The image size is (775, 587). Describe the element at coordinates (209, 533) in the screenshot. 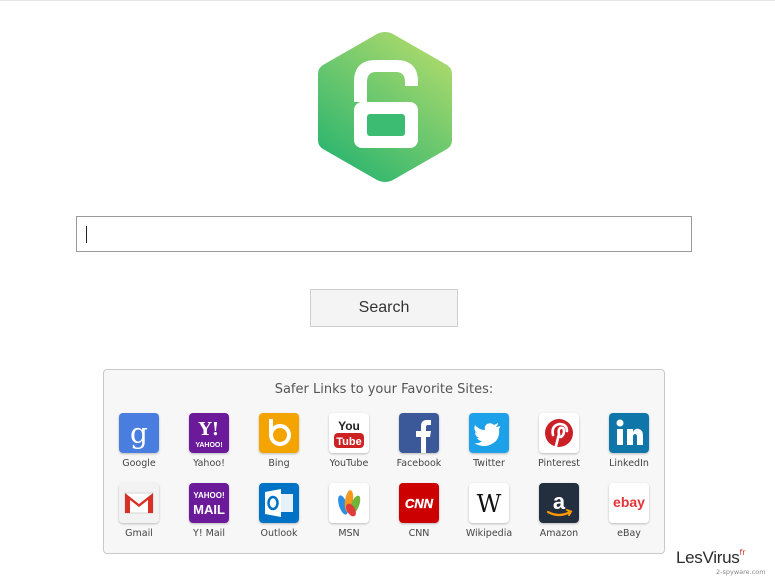

I see `site-label: Y! Mail` at that location.